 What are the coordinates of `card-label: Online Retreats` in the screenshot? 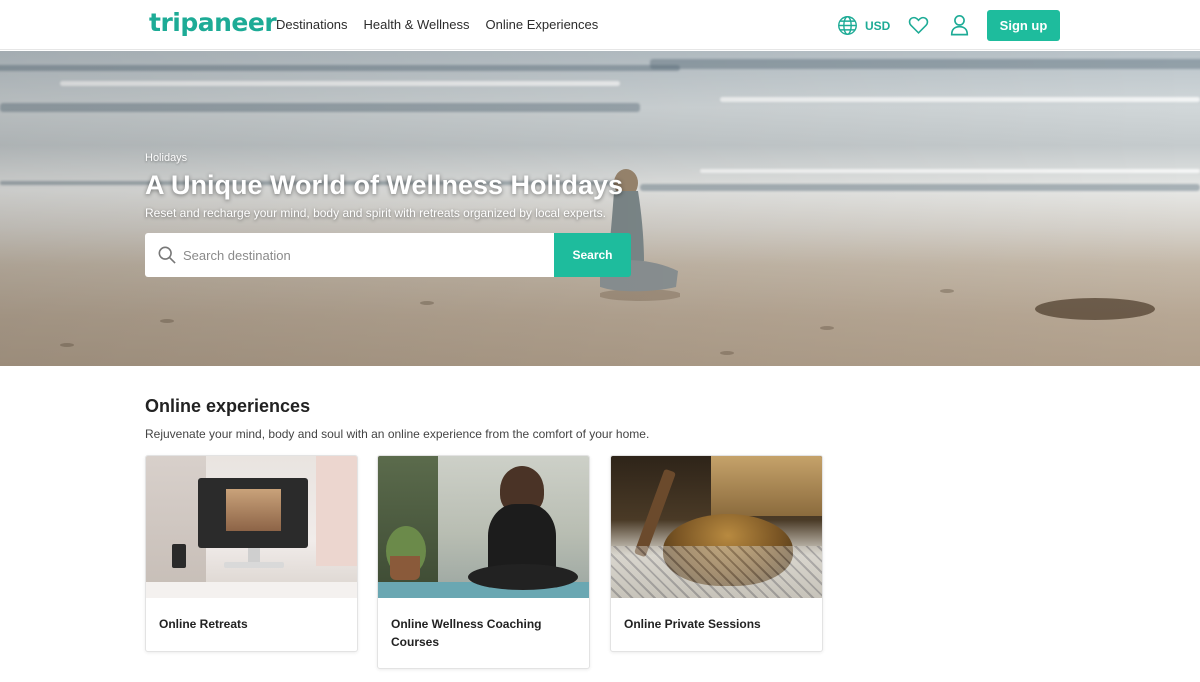 It's located at (203, 624).